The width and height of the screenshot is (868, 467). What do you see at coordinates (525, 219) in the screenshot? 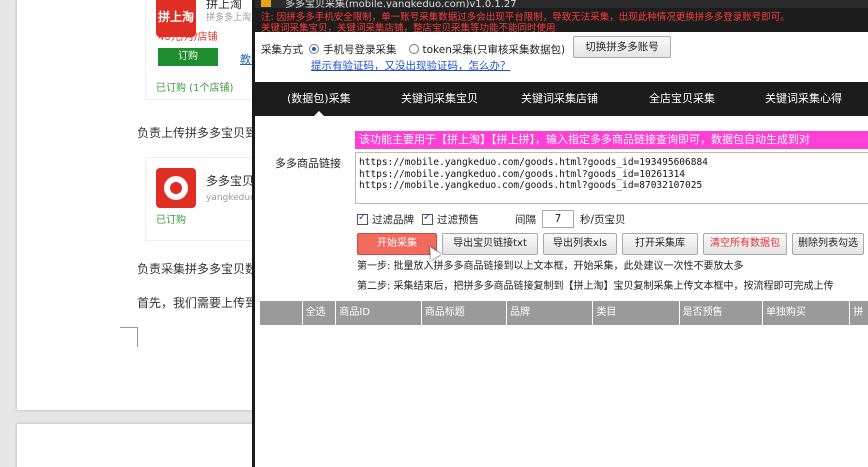
I see `interval-label: 间隔` at bounding box center [525, 219].